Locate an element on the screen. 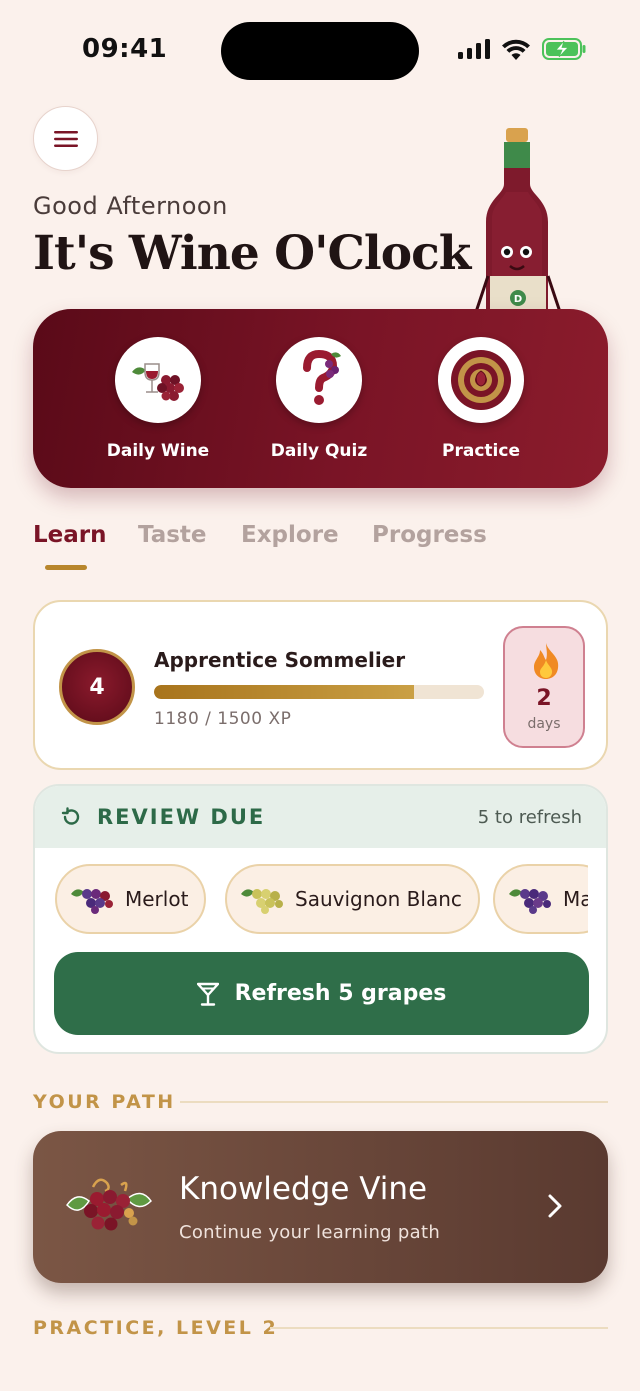 This screenshot has height=1391, width=640. your-path-heading: YOUR PATH is located at coordinates (104, 1102).